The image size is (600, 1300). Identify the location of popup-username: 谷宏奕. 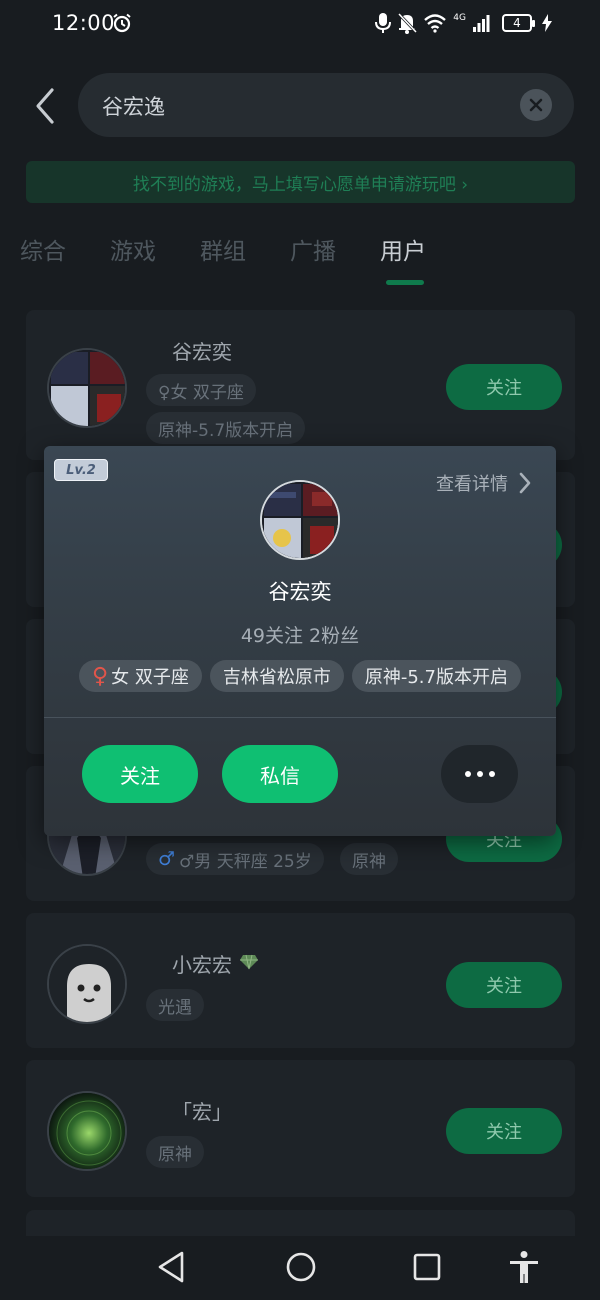
(300, 592).